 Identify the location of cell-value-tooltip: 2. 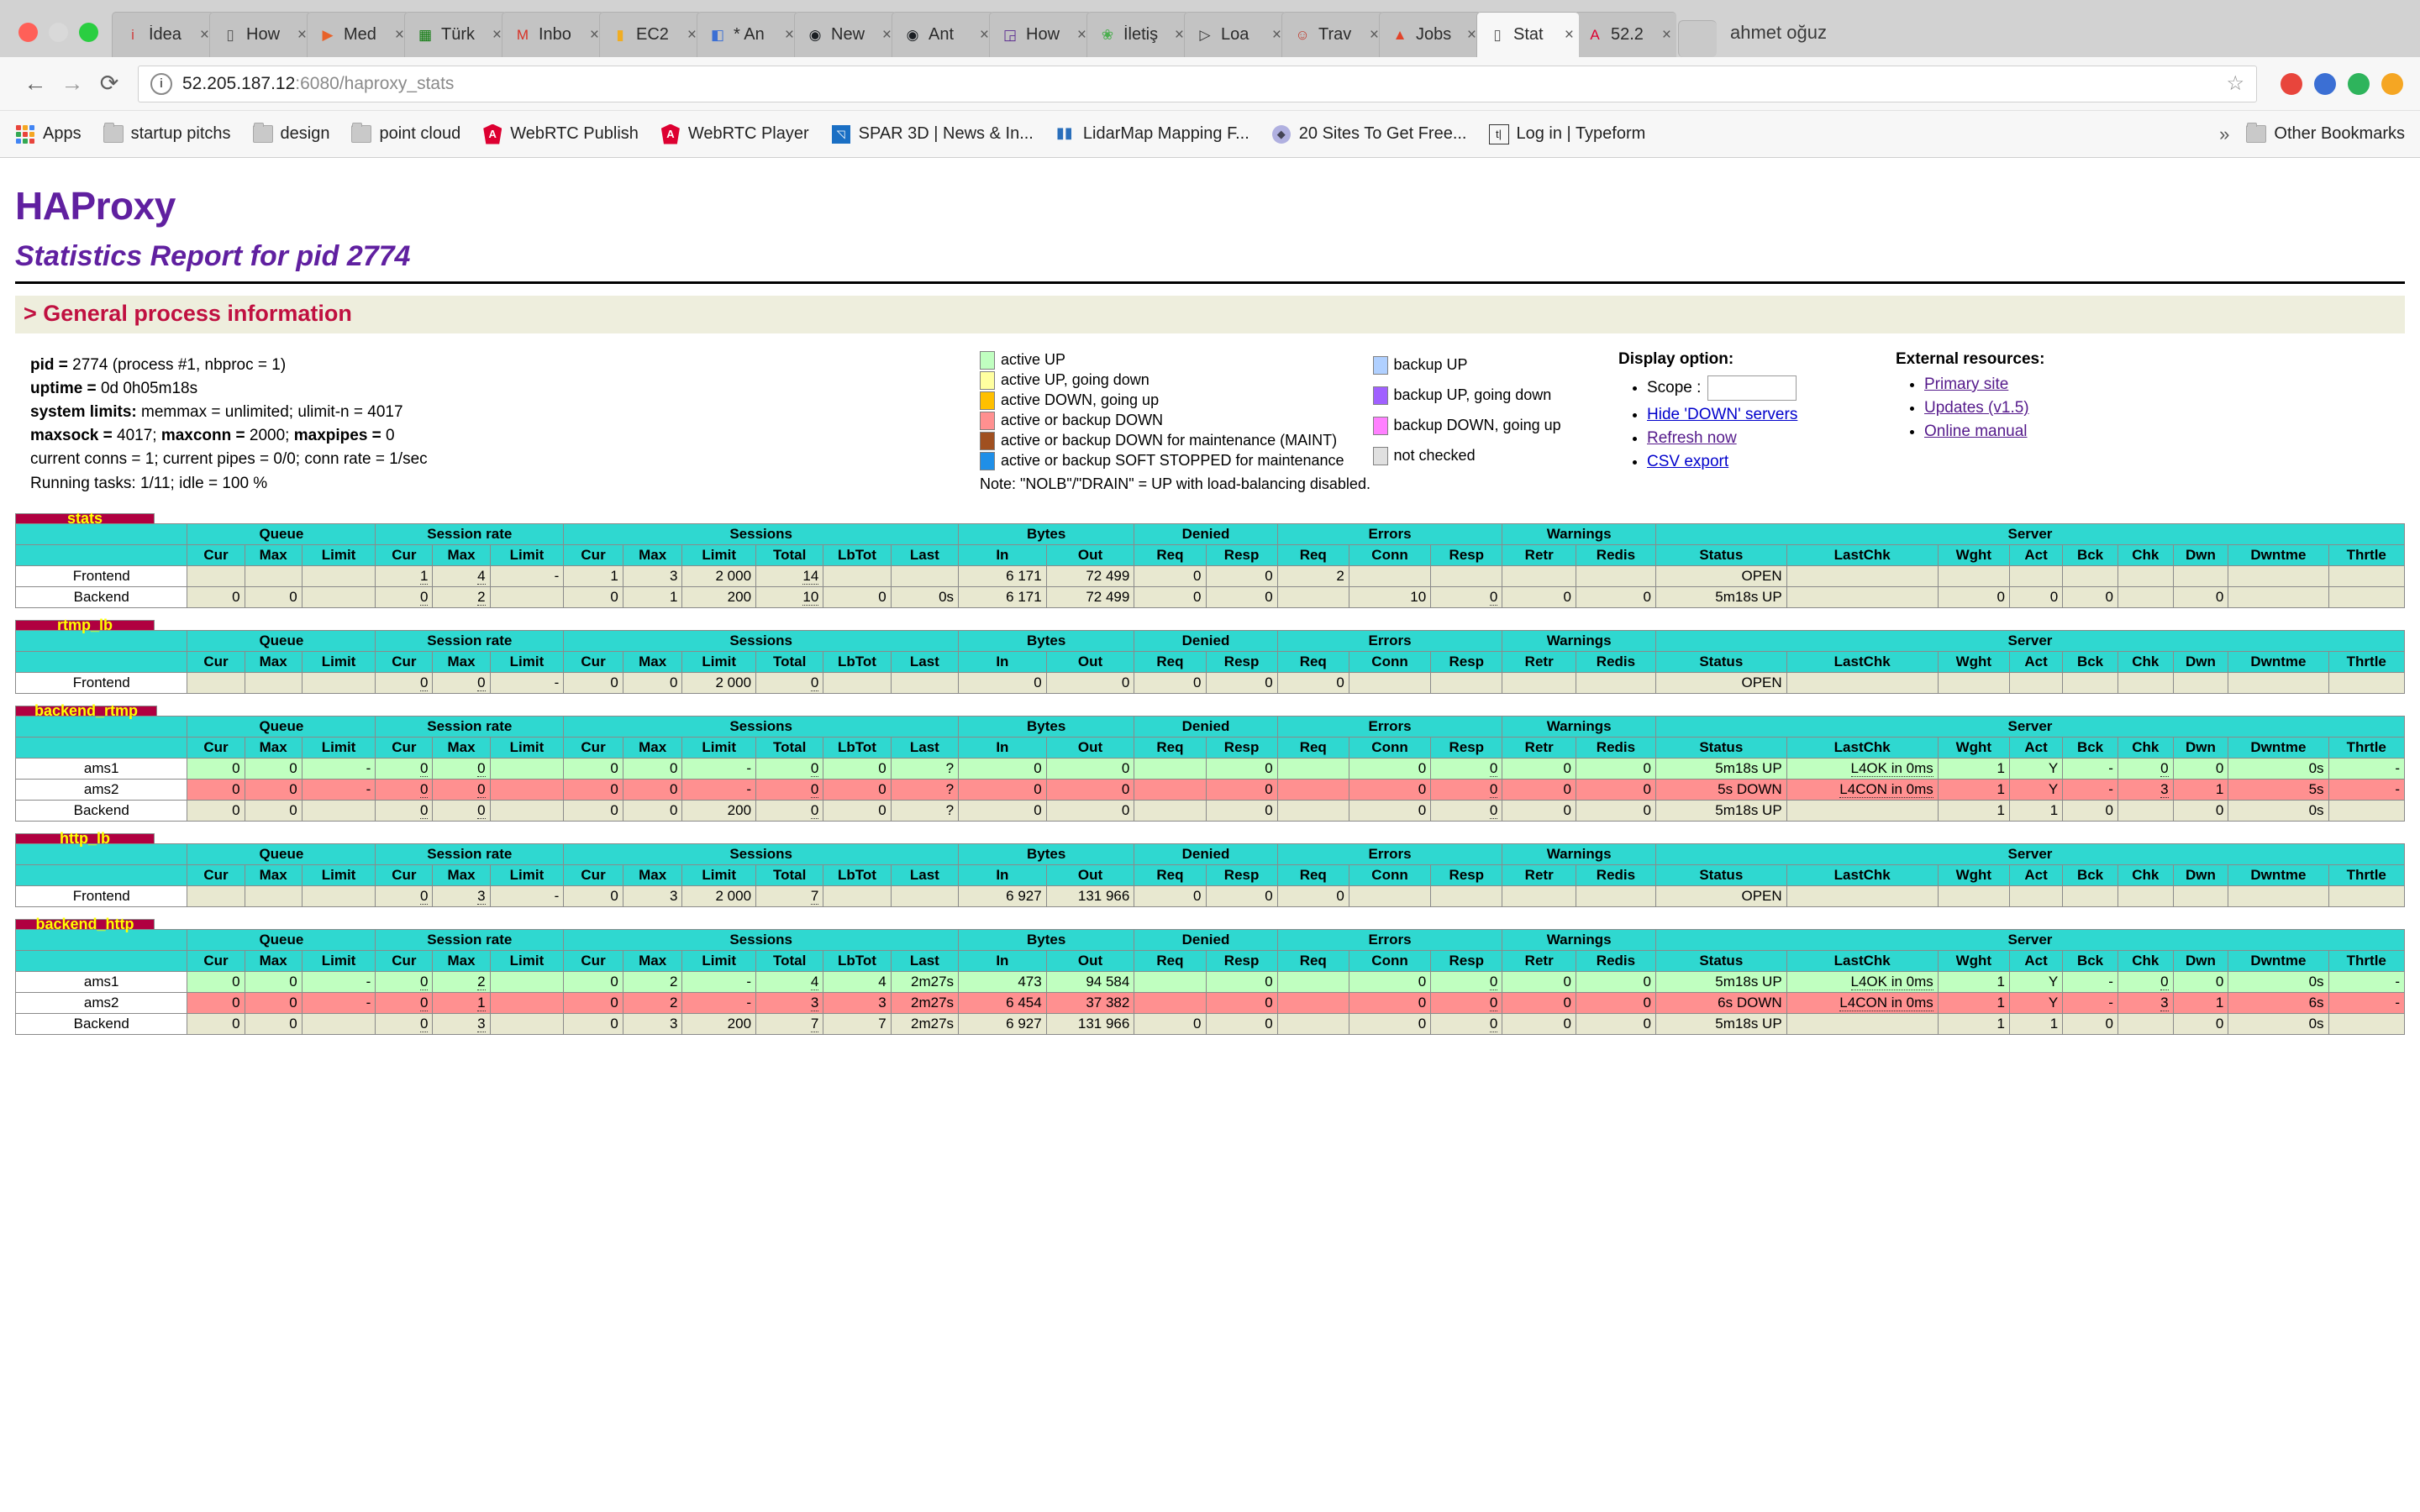
(481, 597).